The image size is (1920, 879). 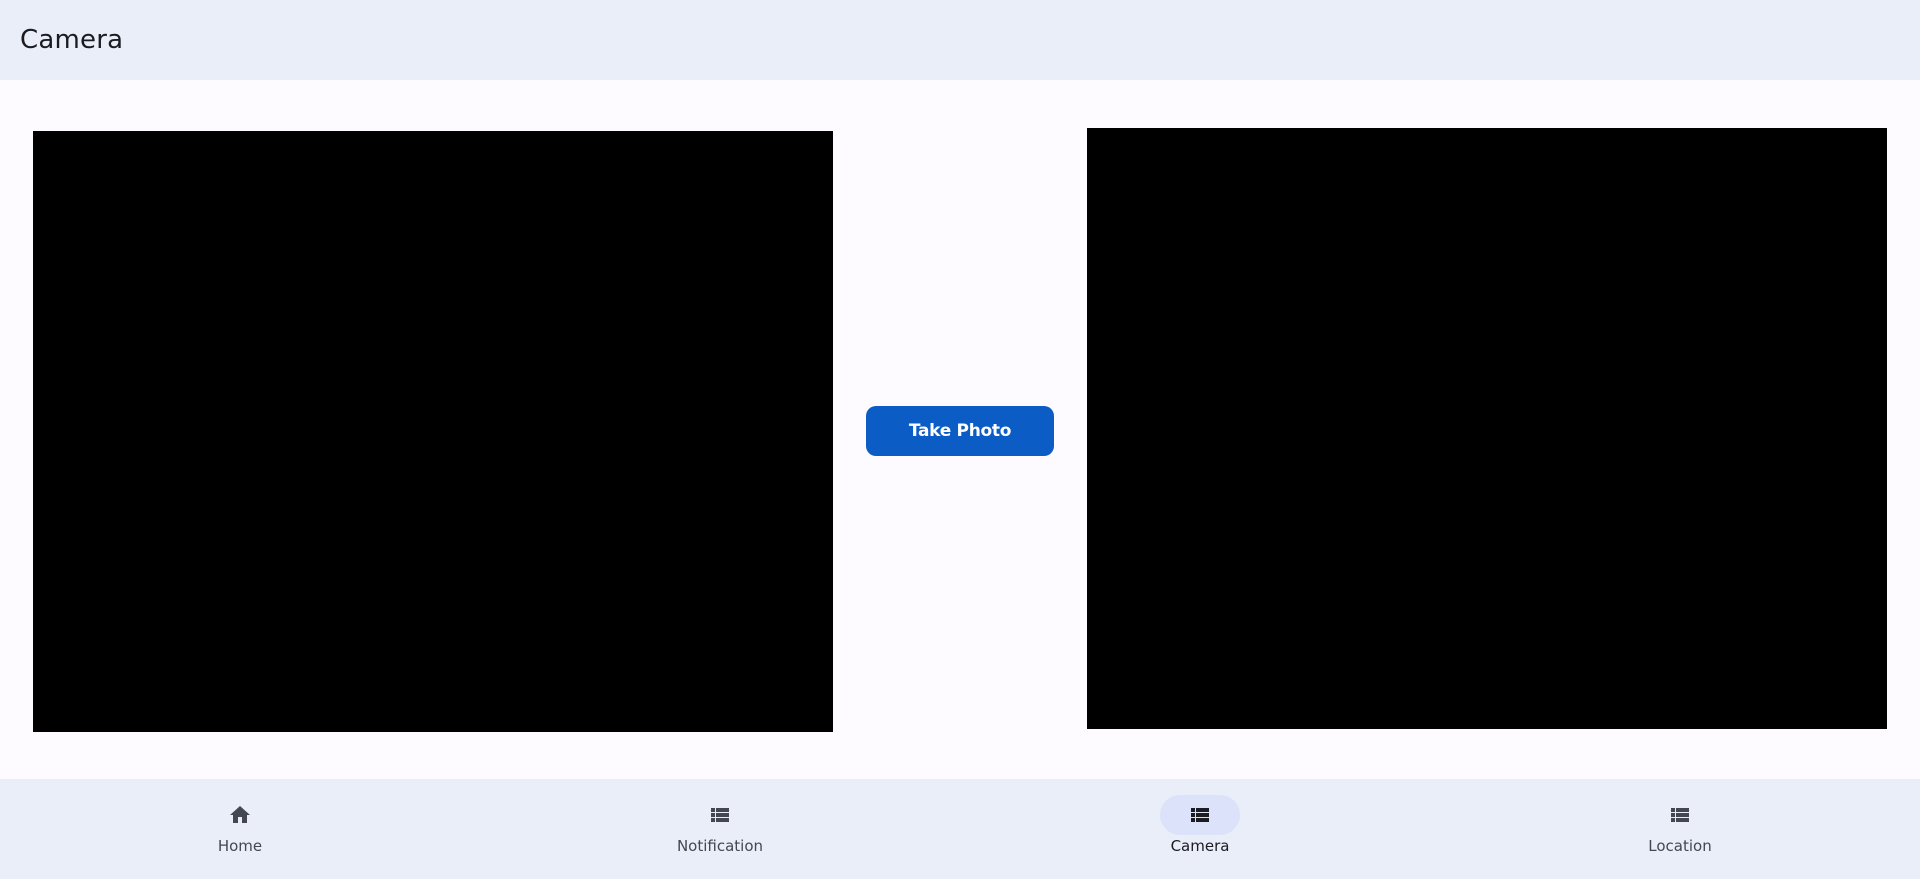 I want to click on page-title: Camera, so click(x=72, y=40).